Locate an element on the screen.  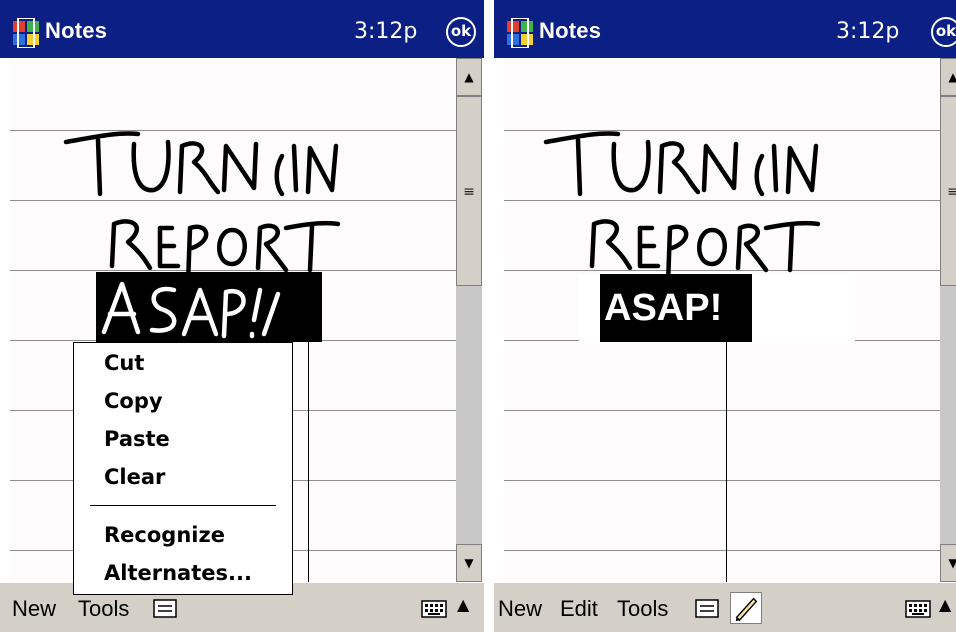
menu-item-paste: Paste is located at coordinates (137, 439).